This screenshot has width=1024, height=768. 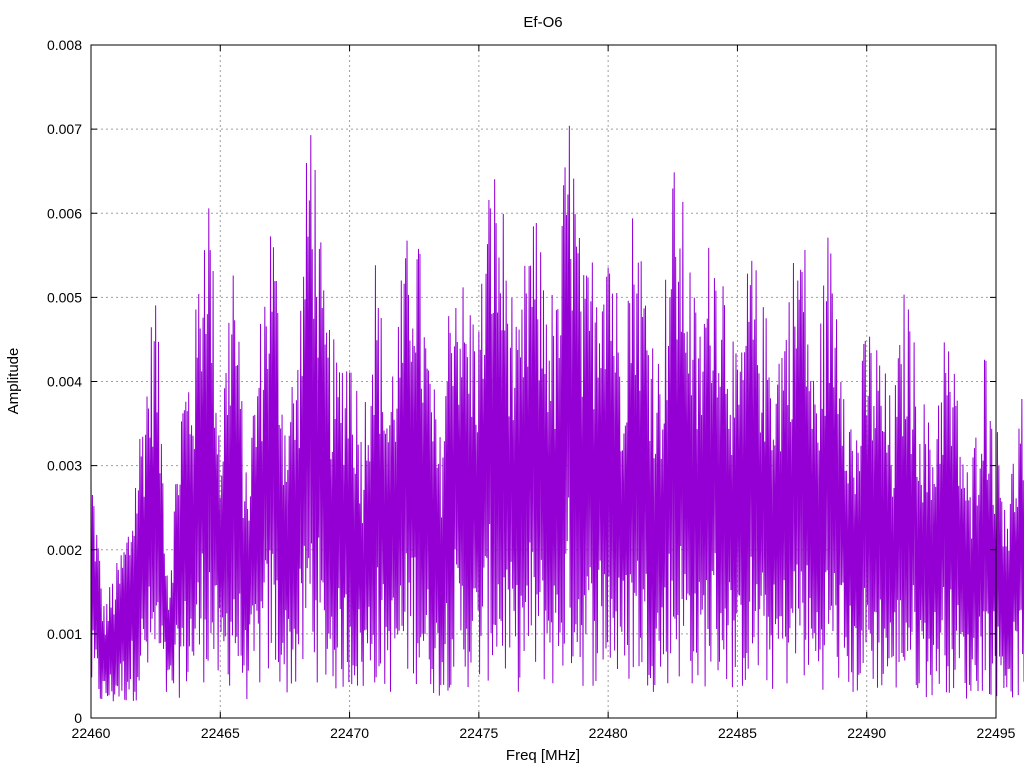 What do you see at coordinates (542, 22) in the screenshot?
I see `chart-title: Ef-O6` at bounding box center [542, 22].